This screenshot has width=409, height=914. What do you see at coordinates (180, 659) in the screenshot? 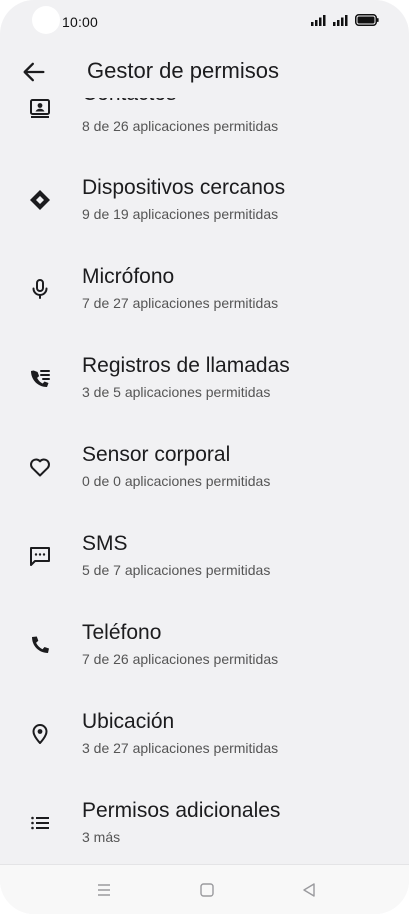
I see `permission-summary: 7 de 26 aplicaciones permitidas` at bounding box center [180, 659].